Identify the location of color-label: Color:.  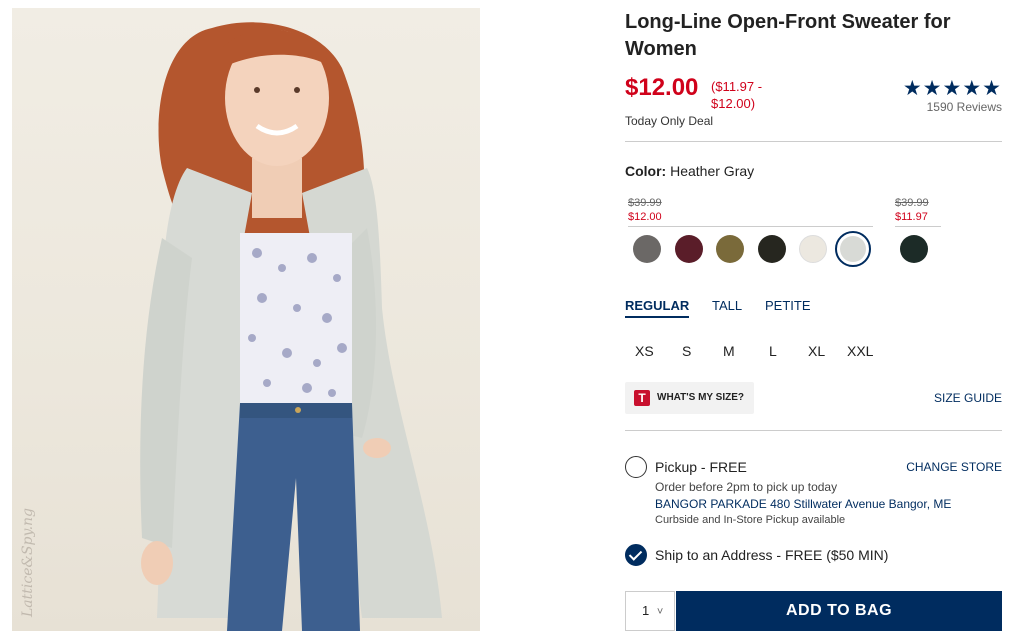
(646, 171).